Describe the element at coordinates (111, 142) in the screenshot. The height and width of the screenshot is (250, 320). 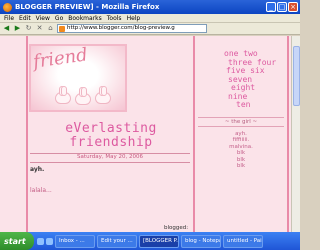
I see `blog-title-line2: friendship` at that location.